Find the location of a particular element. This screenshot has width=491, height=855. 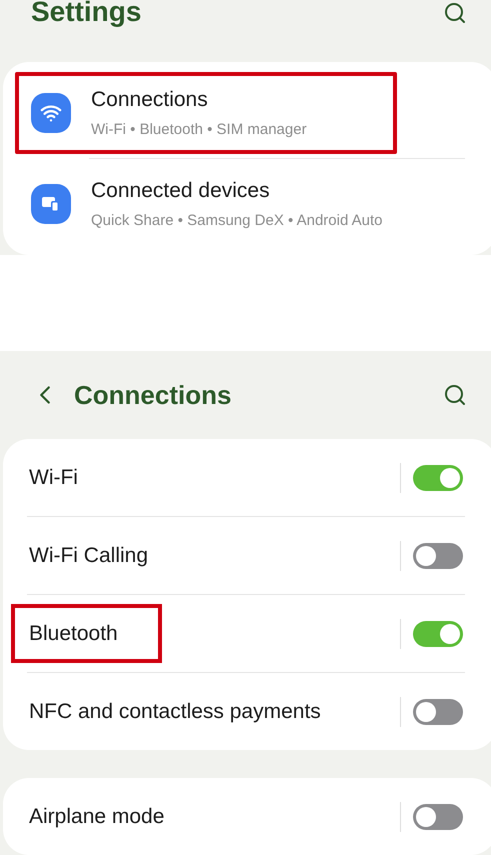

wifi-icon is located at coordinates (51, 112).